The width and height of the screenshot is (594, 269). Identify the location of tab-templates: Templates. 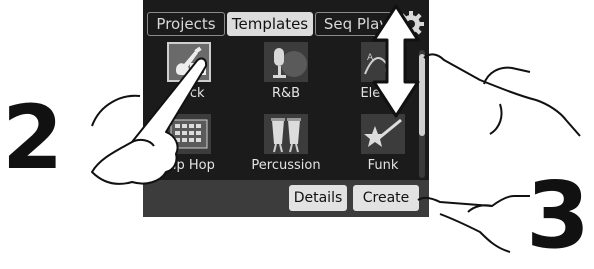
(270, 24).